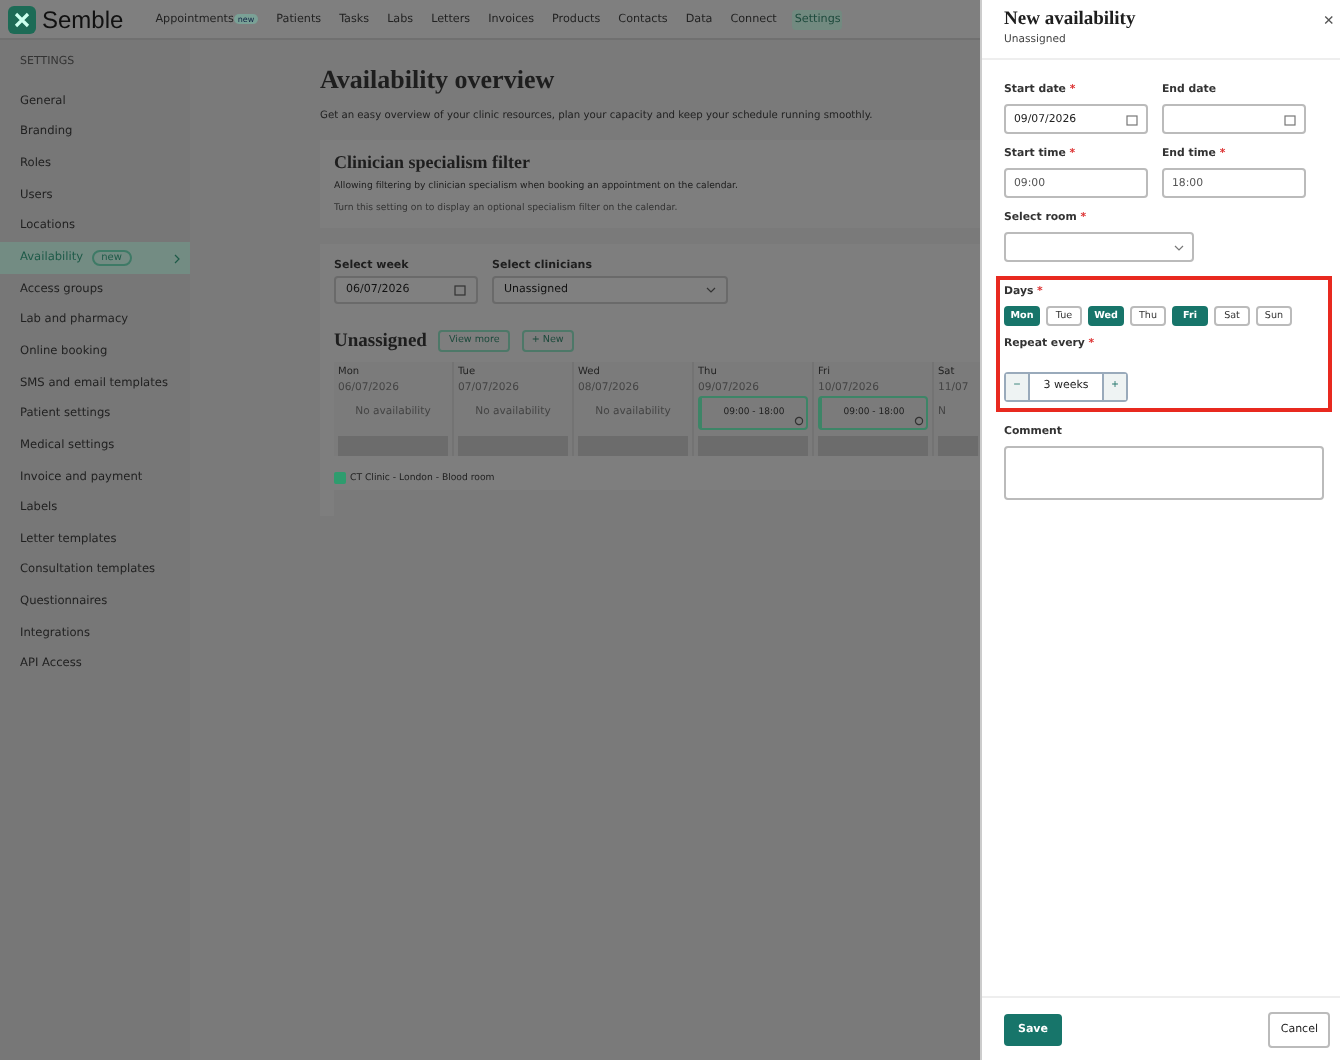 The image size is (1340, 1060). I want to click on comment-field, so click(1164, 472).